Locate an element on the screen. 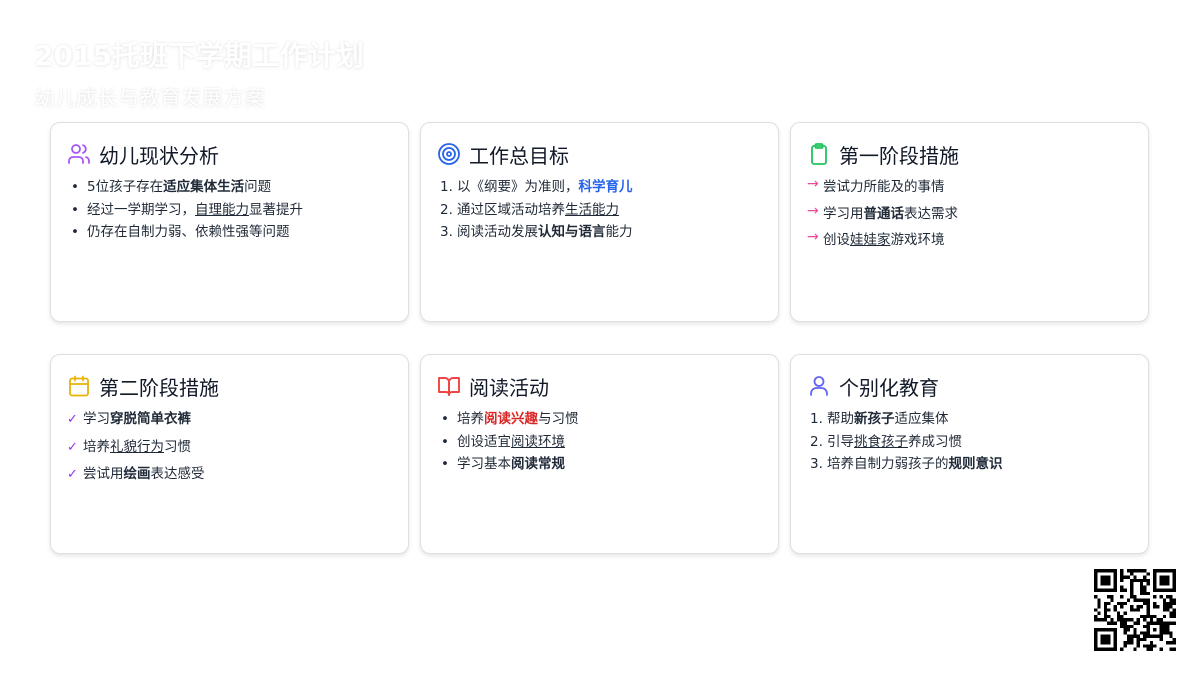  card-phase-one: 第一阶段措施 → 尝试力所能及的事情 → 学习用普通话表达需求 → 创设娃娃家游戏环境 is located at coordinates (969, 222).